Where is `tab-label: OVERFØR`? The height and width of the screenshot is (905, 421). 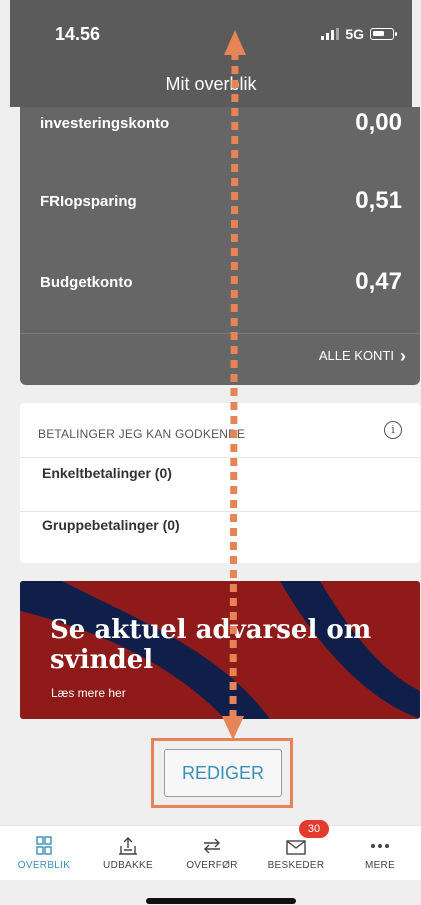 tab-label: OVERFØR is located at coordinates (212, 865).